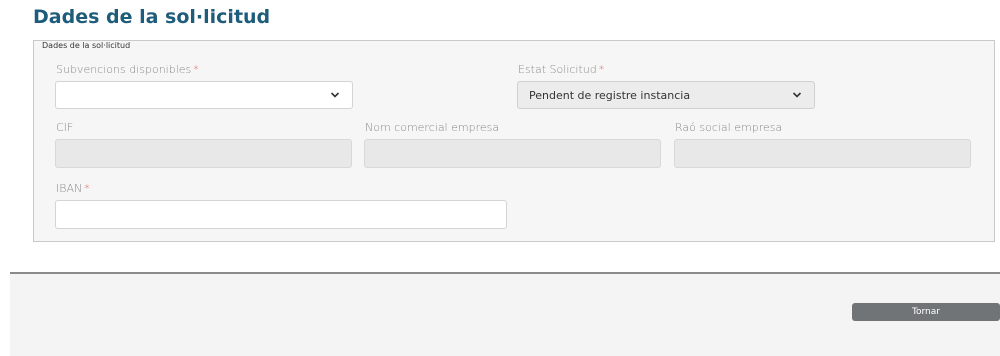  Describe the element at coordinates (729, 127) in the screenshot. I see `rao-social-label: Raó social empresa` at that location.